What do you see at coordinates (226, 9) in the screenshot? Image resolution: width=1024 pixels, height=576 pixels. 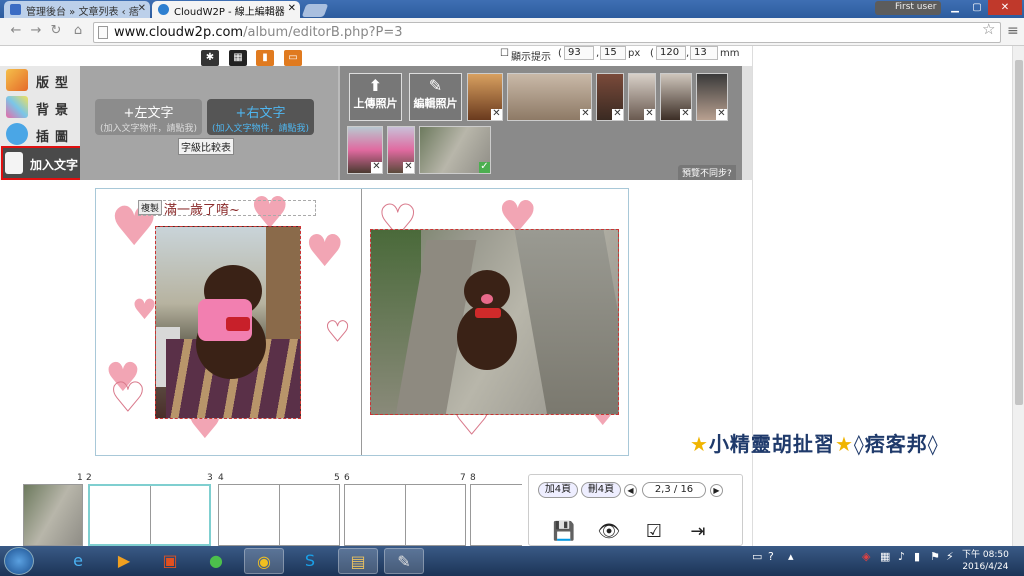 I see `tab-editor: CloudW2P - 線上編輯器 ✕` at bounding box center [226, 9].